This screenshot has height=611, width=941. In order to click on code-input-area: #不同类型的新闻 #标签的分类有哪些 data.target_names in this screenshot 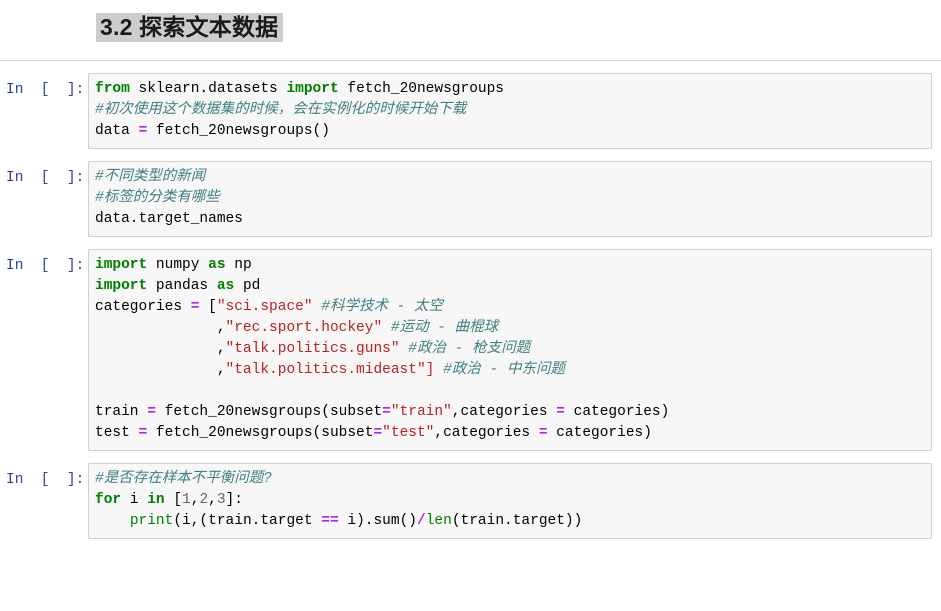, I will do `click(510, 198)`.